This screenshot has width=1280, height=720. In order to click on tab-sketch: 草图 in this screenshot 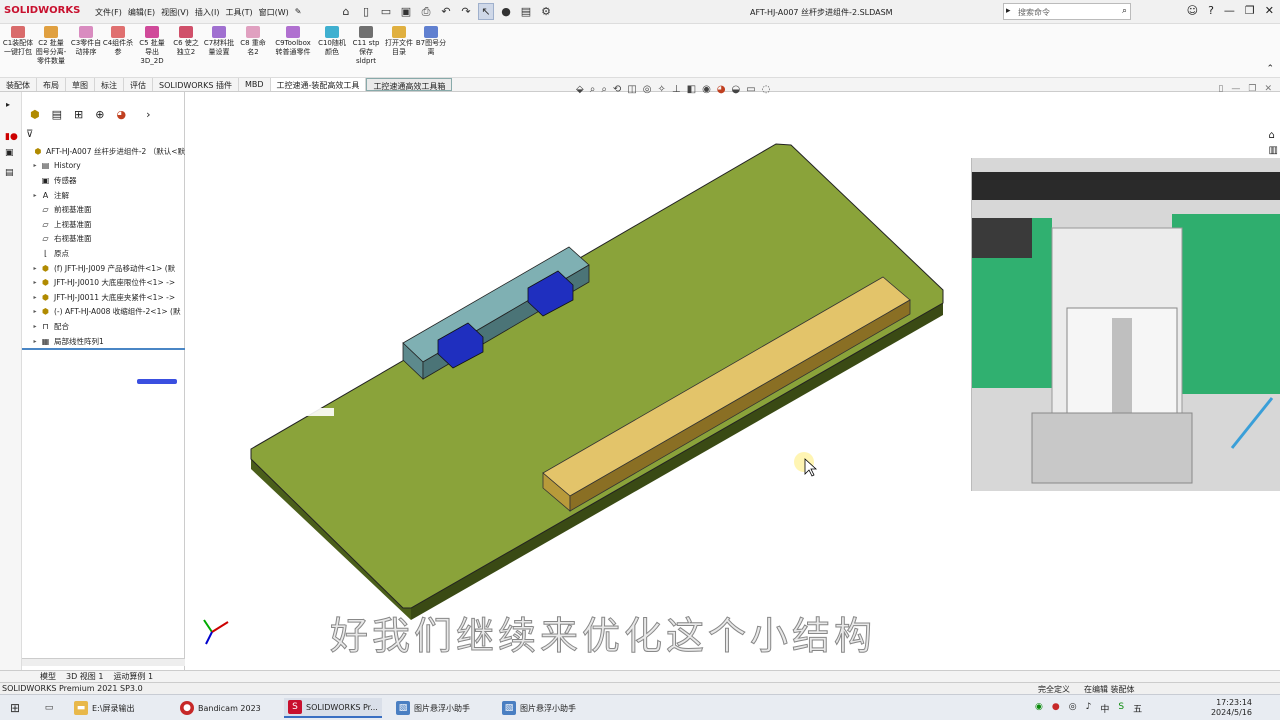, I will do `click(80, 84)`.